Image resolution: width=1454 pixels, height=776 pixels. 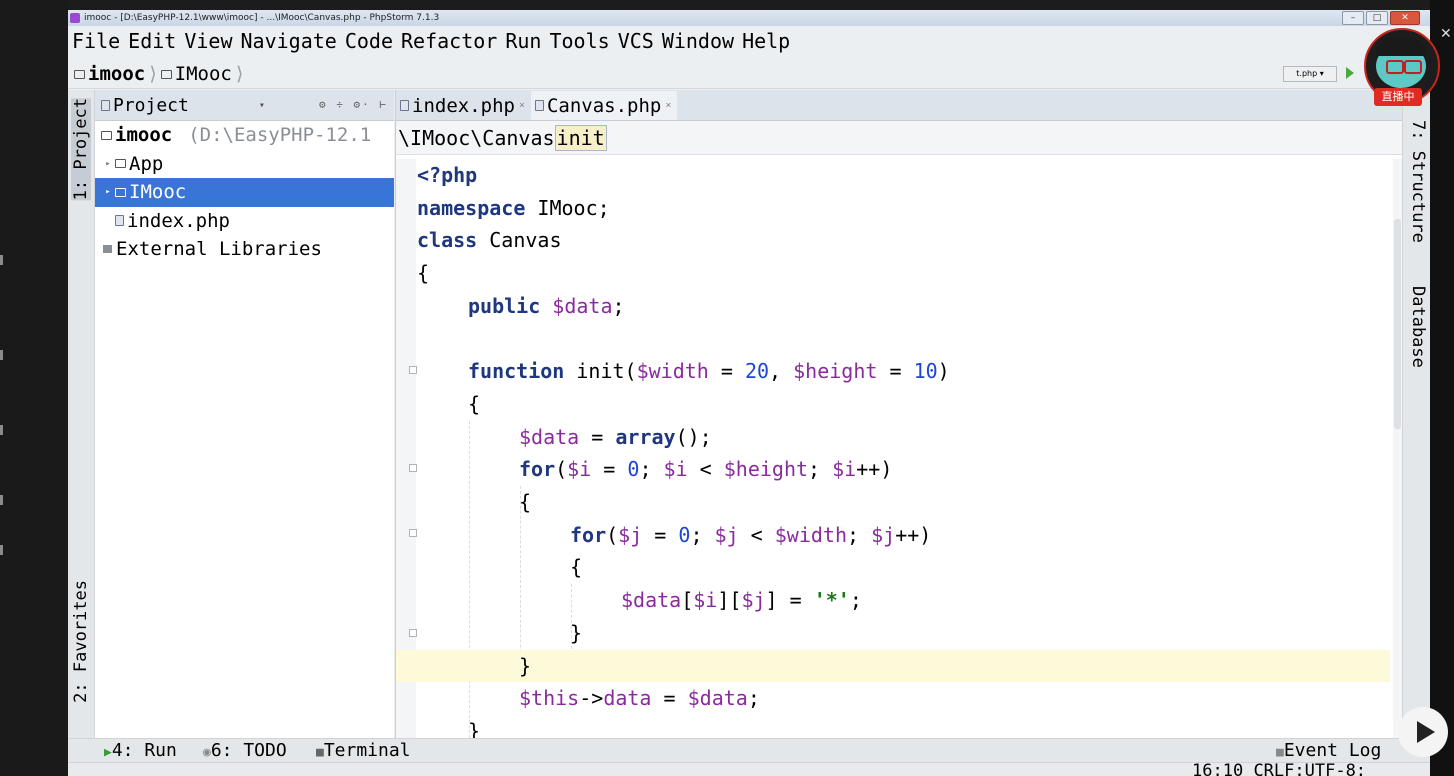 What do you see at coordinates (152, 41) in the screenshot?
I see `menu-edit: Edit` at bounding box center [152, 41].